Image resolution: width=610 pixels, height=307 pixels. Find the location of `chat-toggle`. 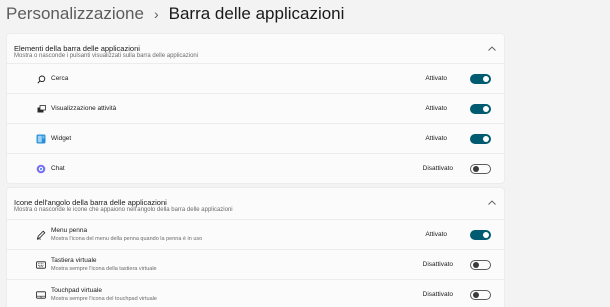

chat-toggle is located at coordinates (480, 169).